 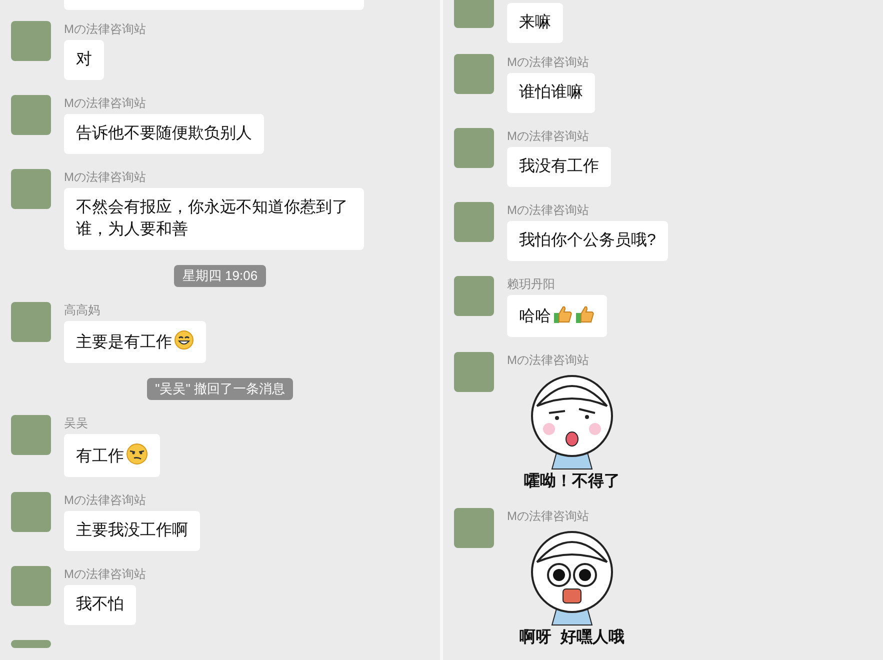 What do you see at coordinates (100, 605) in the screenshot?
I see `message-bubble: 我不怕` at bounding box center [100, 605].